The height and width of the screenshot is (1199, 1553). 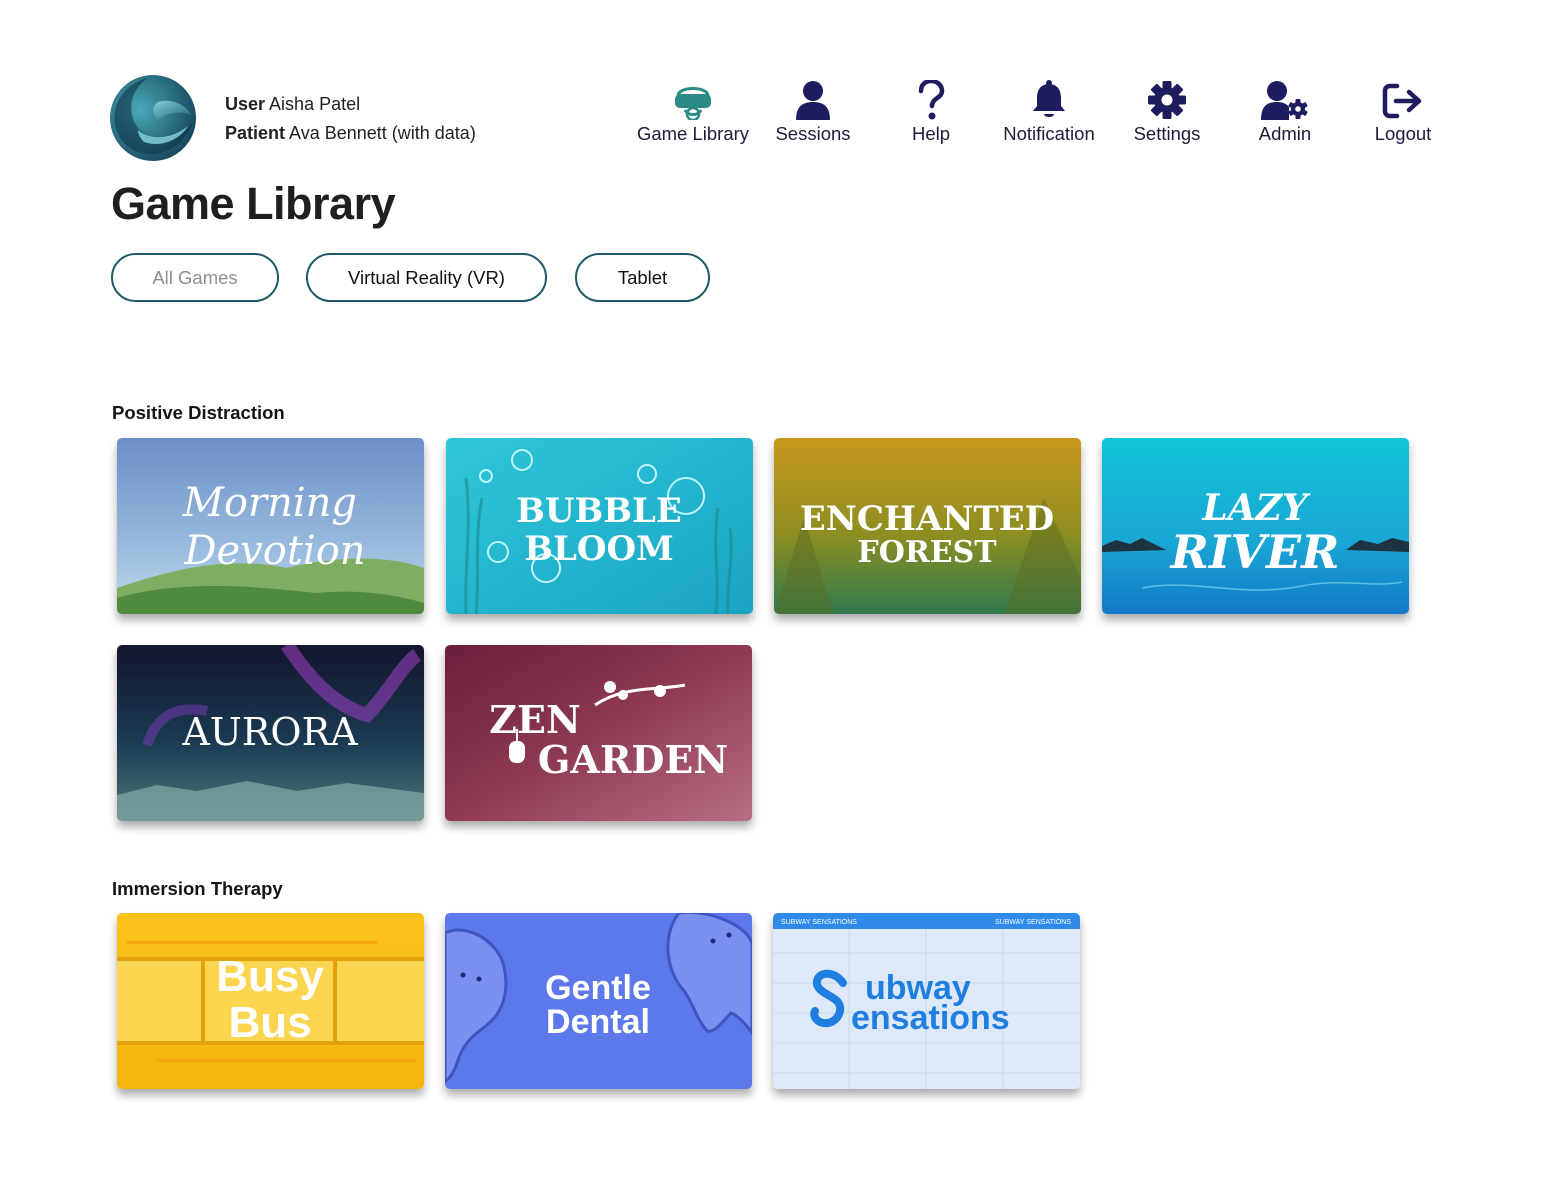 What do you see at coordinates (198, 412) in the screenshot?
I see `section-title-positive-distraction: Positive Distraction` at bounding box center [198, 412].